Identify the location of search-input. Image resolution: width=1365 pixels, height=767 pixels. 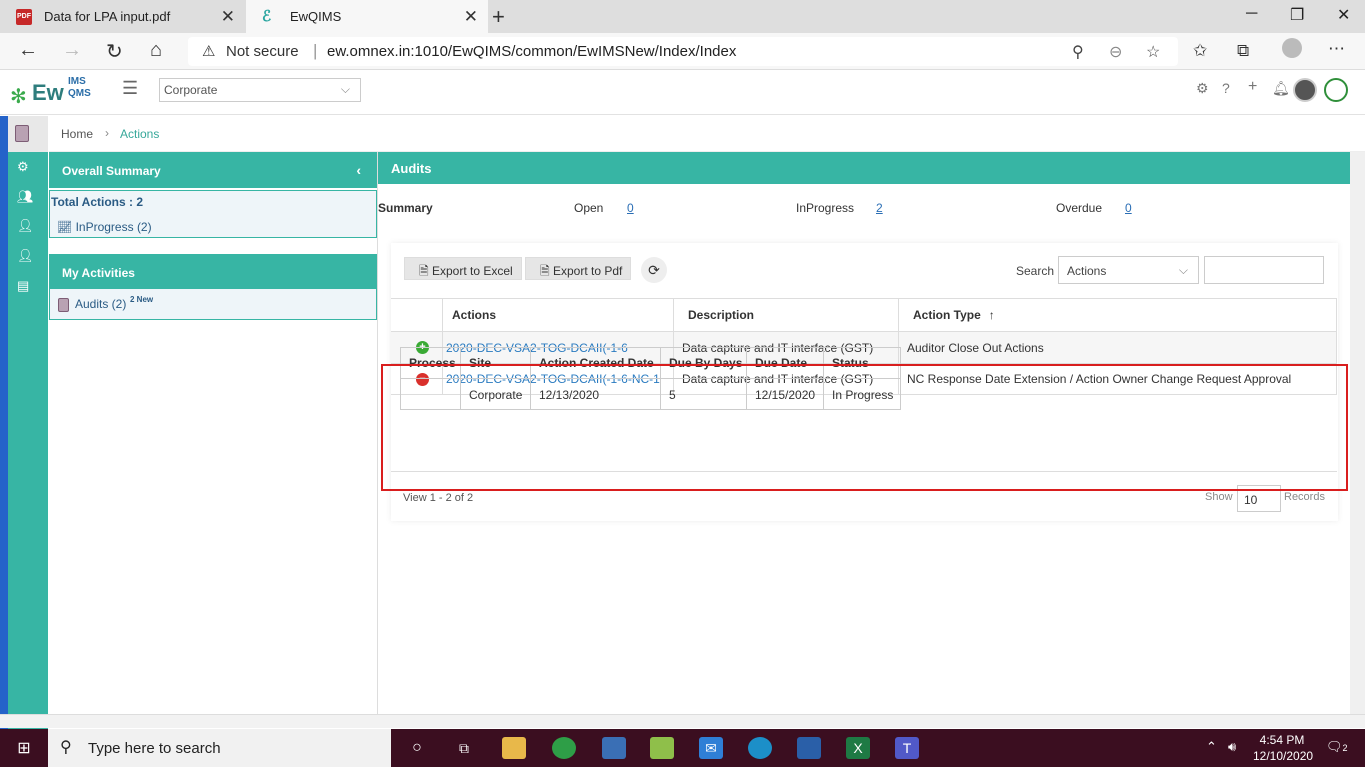
(1264, 270).